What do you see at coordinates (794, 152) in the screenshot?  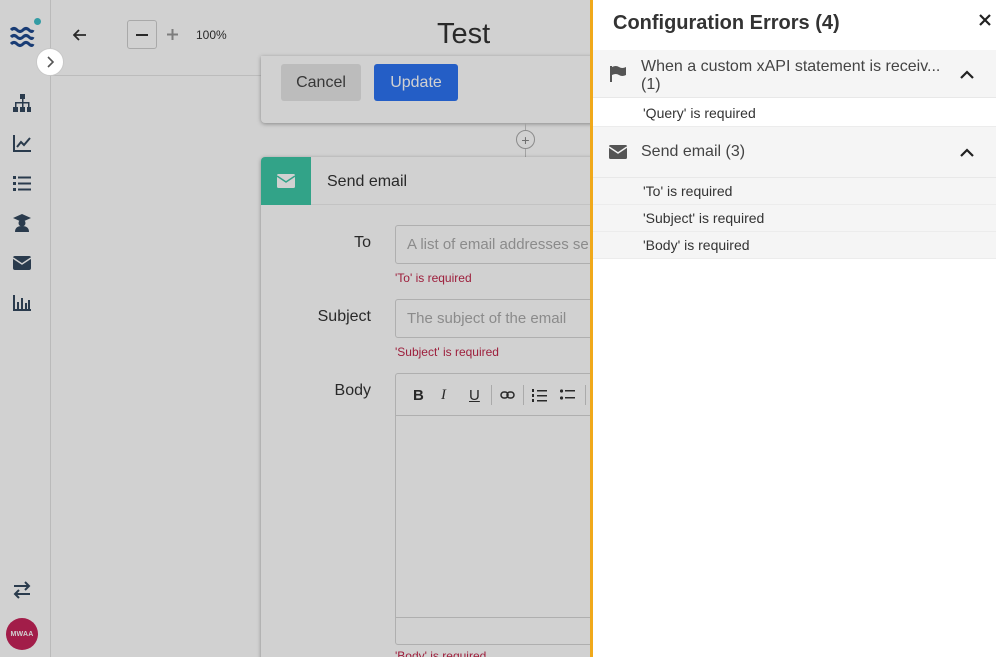 I see `error-group-send-email: Send email (3)` at bounding box center [794, 152].